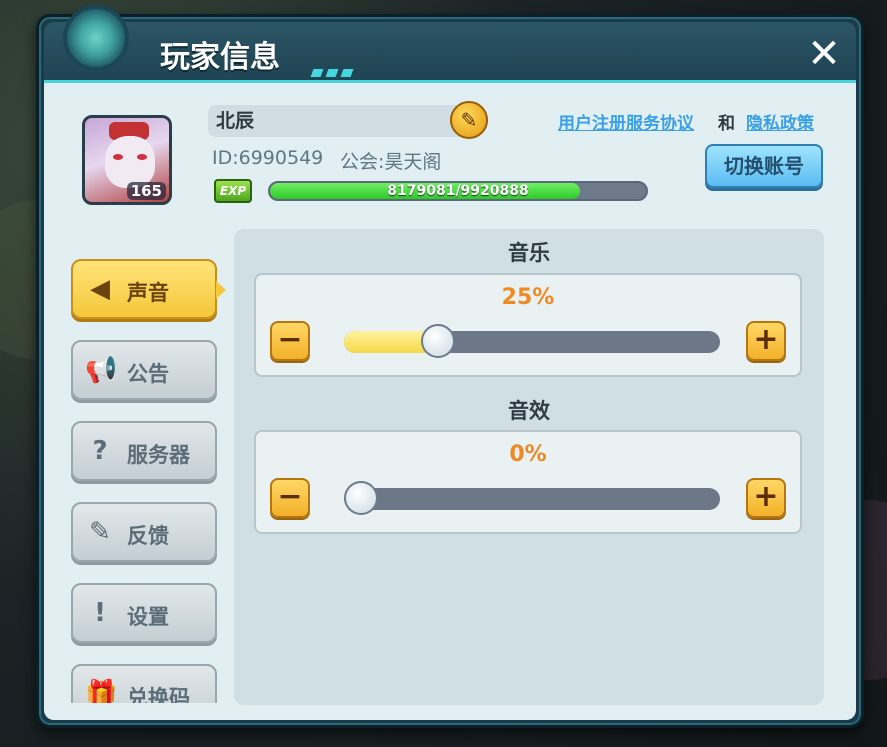 The width and height of the screenshot is (887, 747). What do you see at coordinates (233, 191) in the screenshot?
I see `exp-icon: EXP` at bounding box center [233, 191].